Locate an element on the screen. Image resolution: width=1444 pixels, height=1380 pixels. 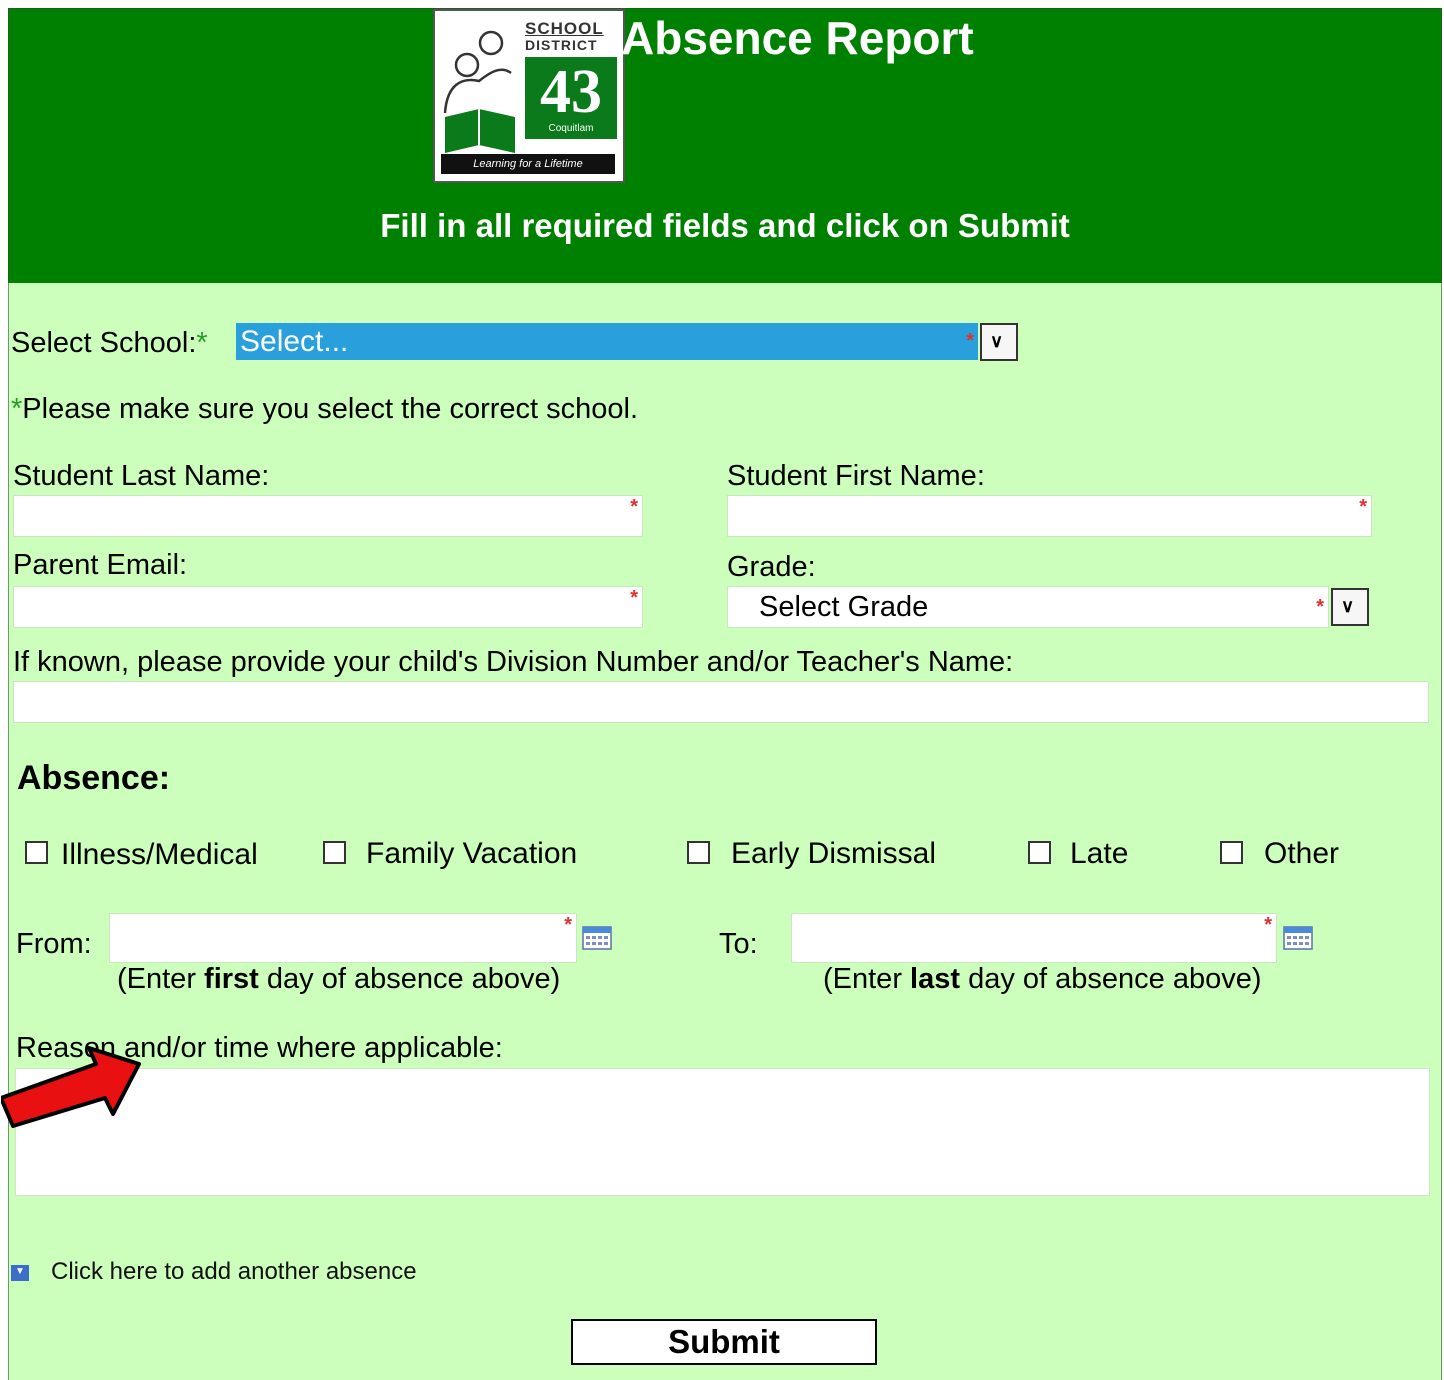
to-hint: (Enter last day of absence above) is located at coordinates (1042, 979).